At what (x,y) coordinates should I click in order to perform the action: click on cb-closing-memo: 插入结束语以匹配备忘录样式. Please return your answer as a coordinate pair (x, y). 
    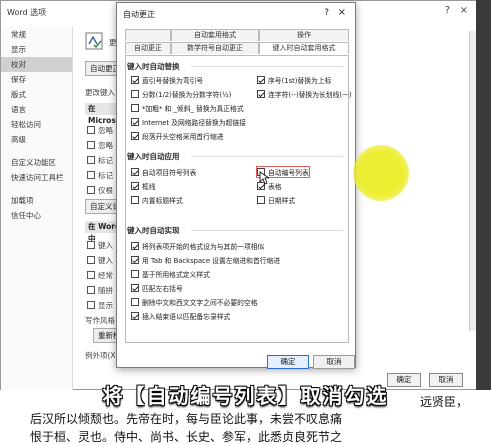
    Looking at the image, I should click on (180, 316).